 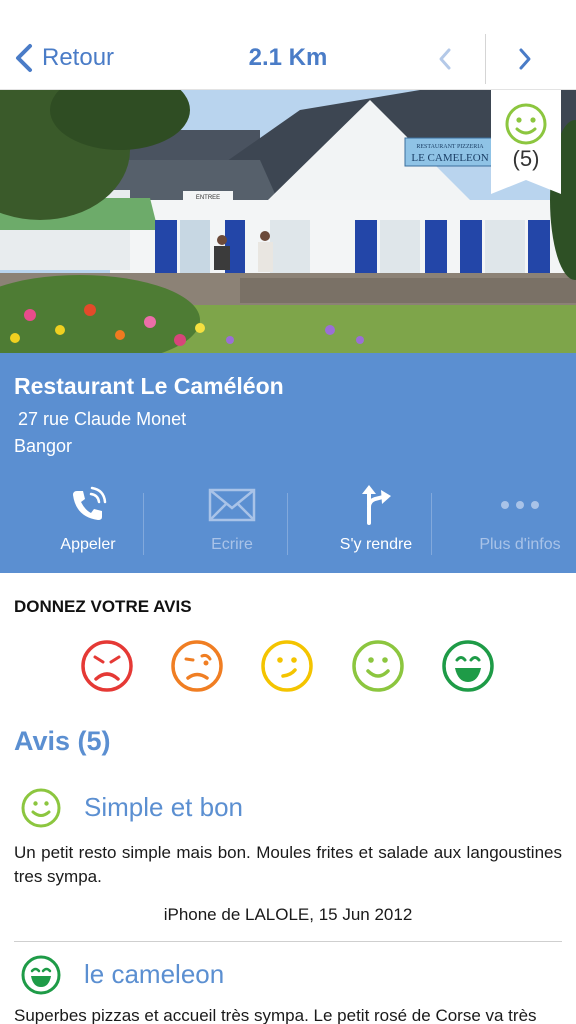 What do you see at coordinates (62, 741) in the screenshot?
I see `reviews-title: Avis (5)` at bounding box center [62, 741].